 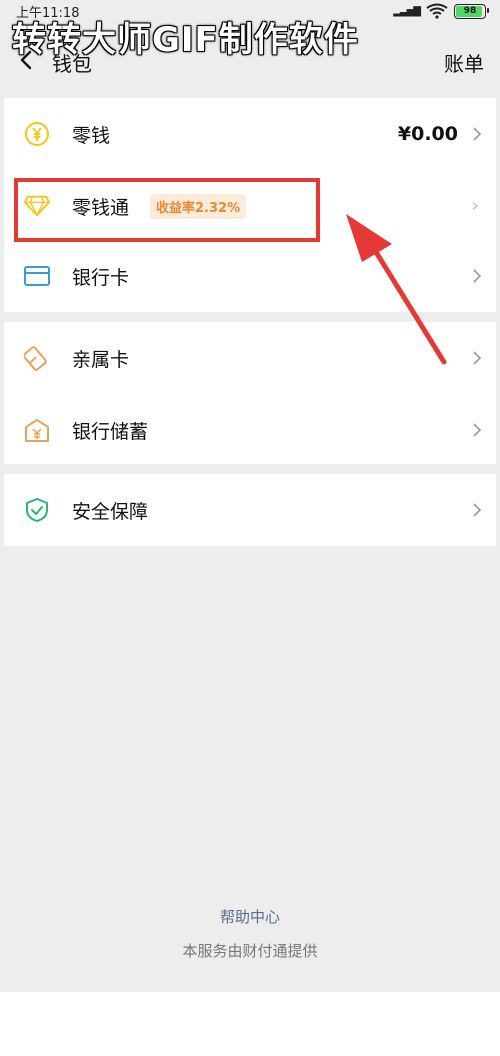 I want to click on row-label: 银行卡, so click(x=101, y=277).